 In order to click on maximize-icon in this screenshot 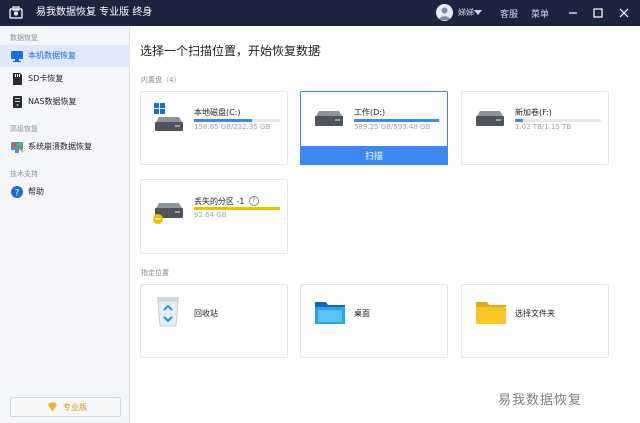, I will do `click(598, 13)`.